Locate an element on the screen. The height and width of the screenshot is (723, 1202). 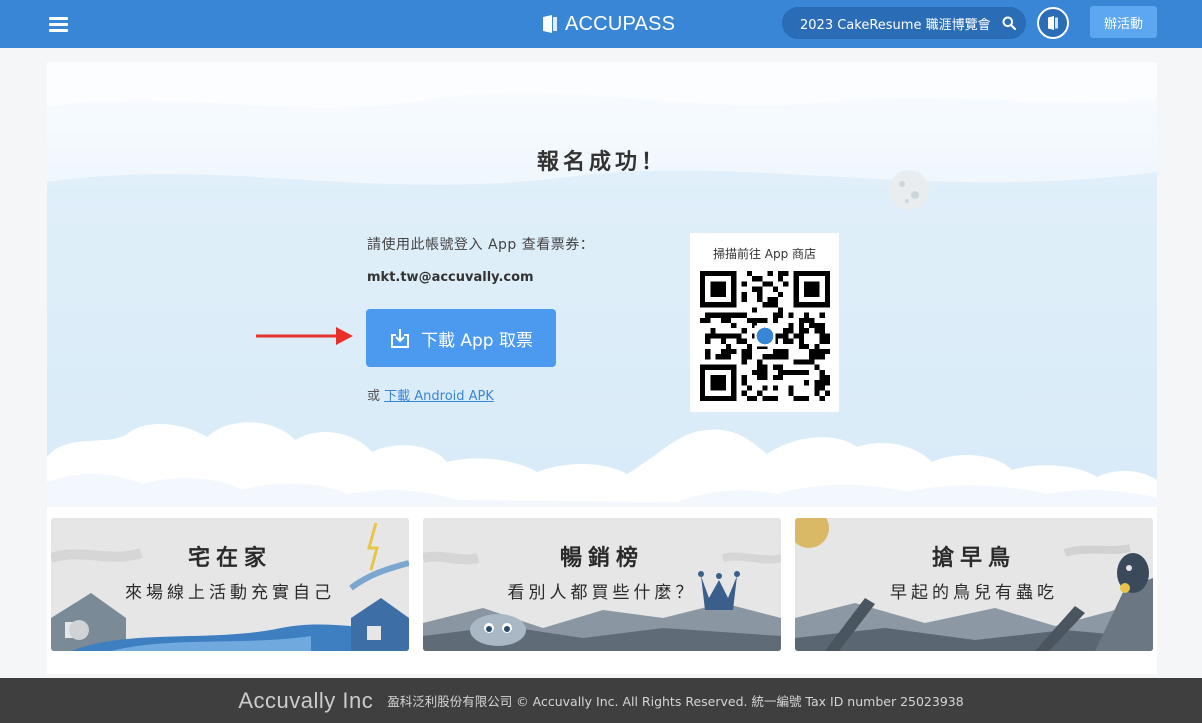
banner-early-bird: 搶早鳥 早起的鳥兒有蟲吃 is located at coordinates (974, 584).